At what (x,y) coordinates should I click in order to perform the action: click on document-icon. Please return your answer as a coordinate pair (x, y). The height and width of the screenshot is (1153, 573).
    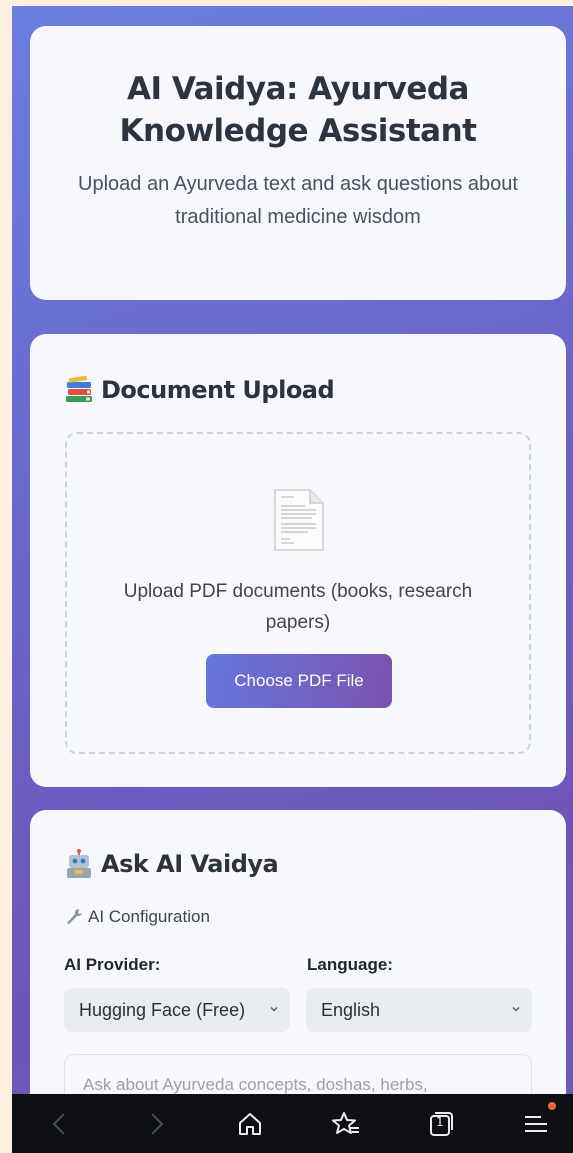
    Looking at the image, I should click on (299, 520).